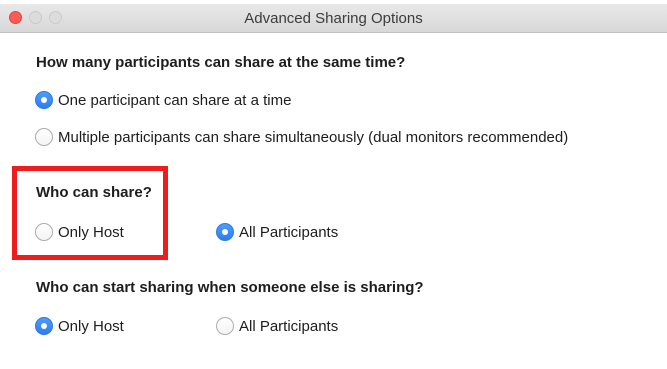 The width and height of the screenshot is (667, 369). I want to click on radio-button-multiple-participants, so click(44, 137).